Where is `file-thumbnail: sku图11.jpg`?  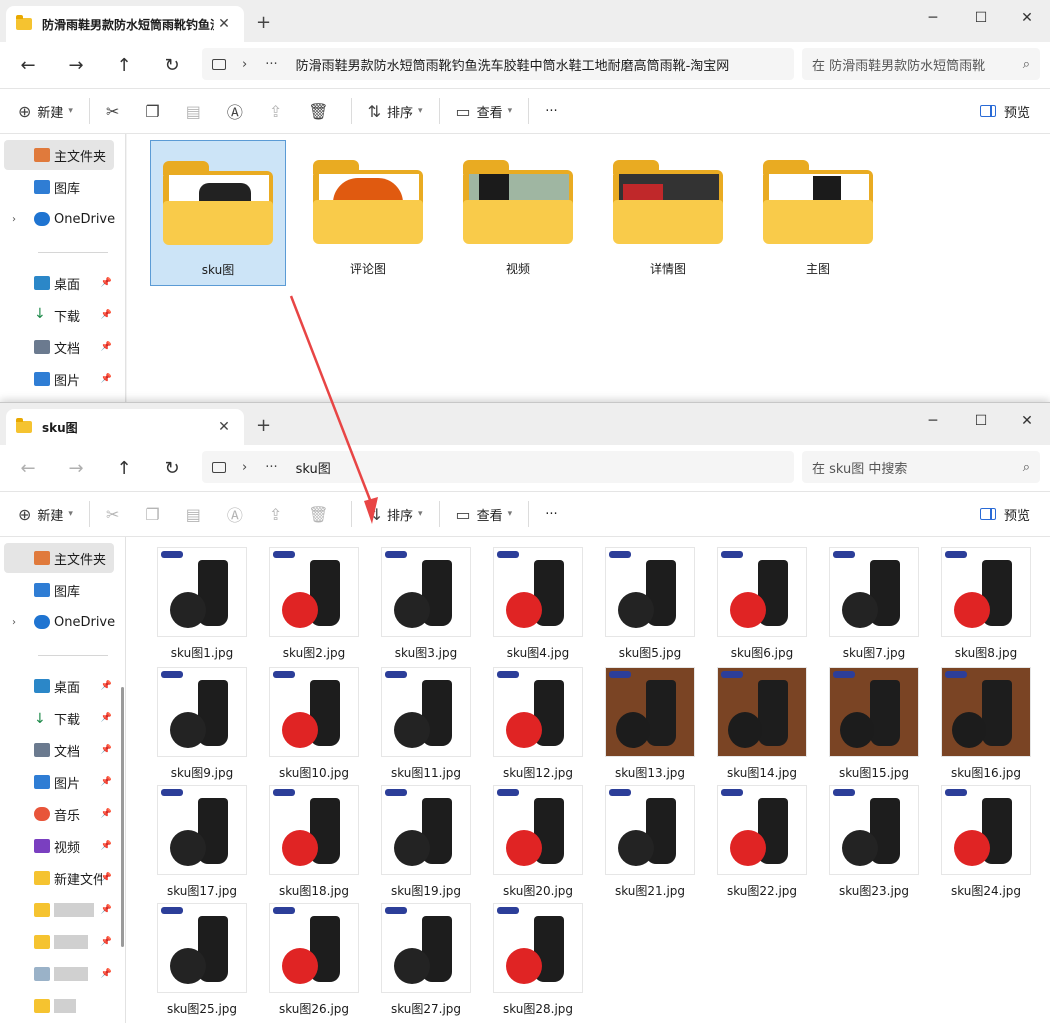
file-thumbnail: sku图11.jpg is located at coordinates (426, 726).